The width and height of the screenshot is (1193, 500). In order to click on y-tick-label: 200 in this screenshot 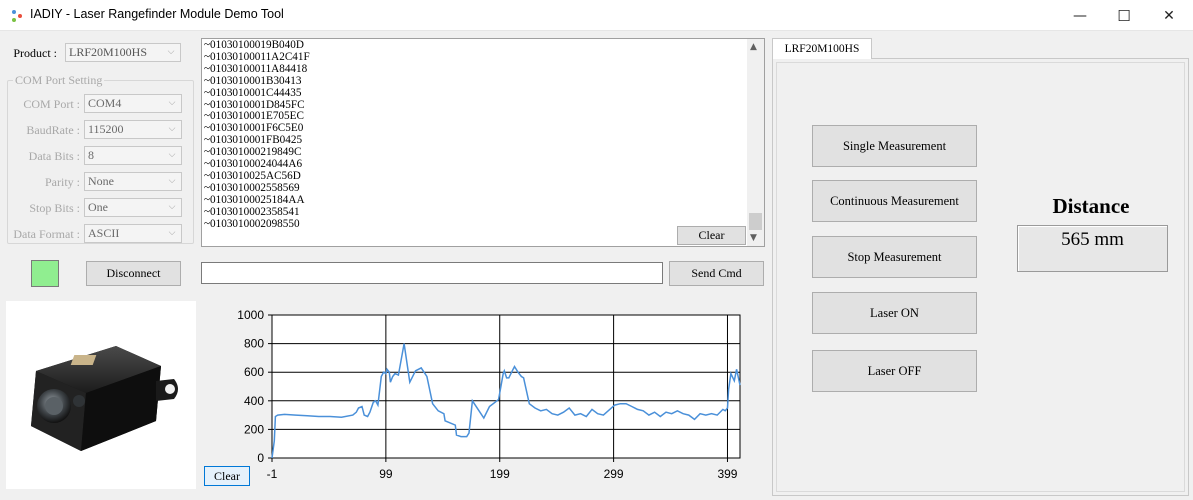, I will do `click(254, 429)`.